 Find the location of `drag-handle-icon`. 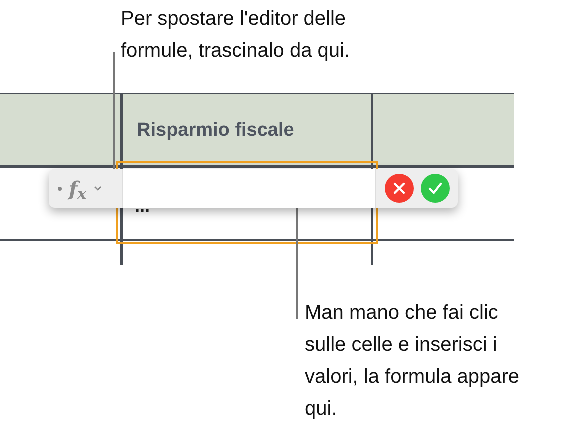

drag-handle-icon is located at coordinates (60, 188).